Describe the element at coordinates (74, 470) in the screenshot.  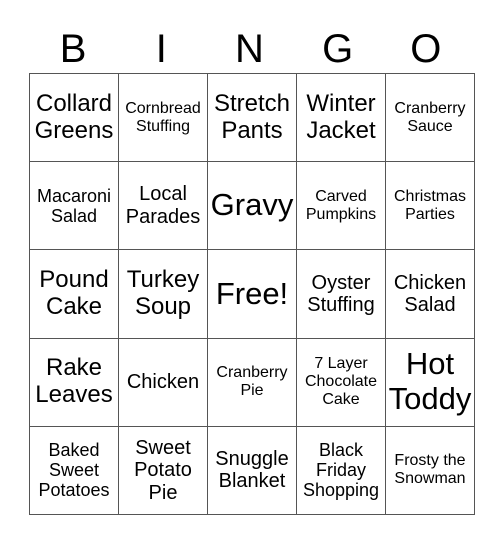
I see `bingo-cell: Baked Sweet Potatoes` at that location.